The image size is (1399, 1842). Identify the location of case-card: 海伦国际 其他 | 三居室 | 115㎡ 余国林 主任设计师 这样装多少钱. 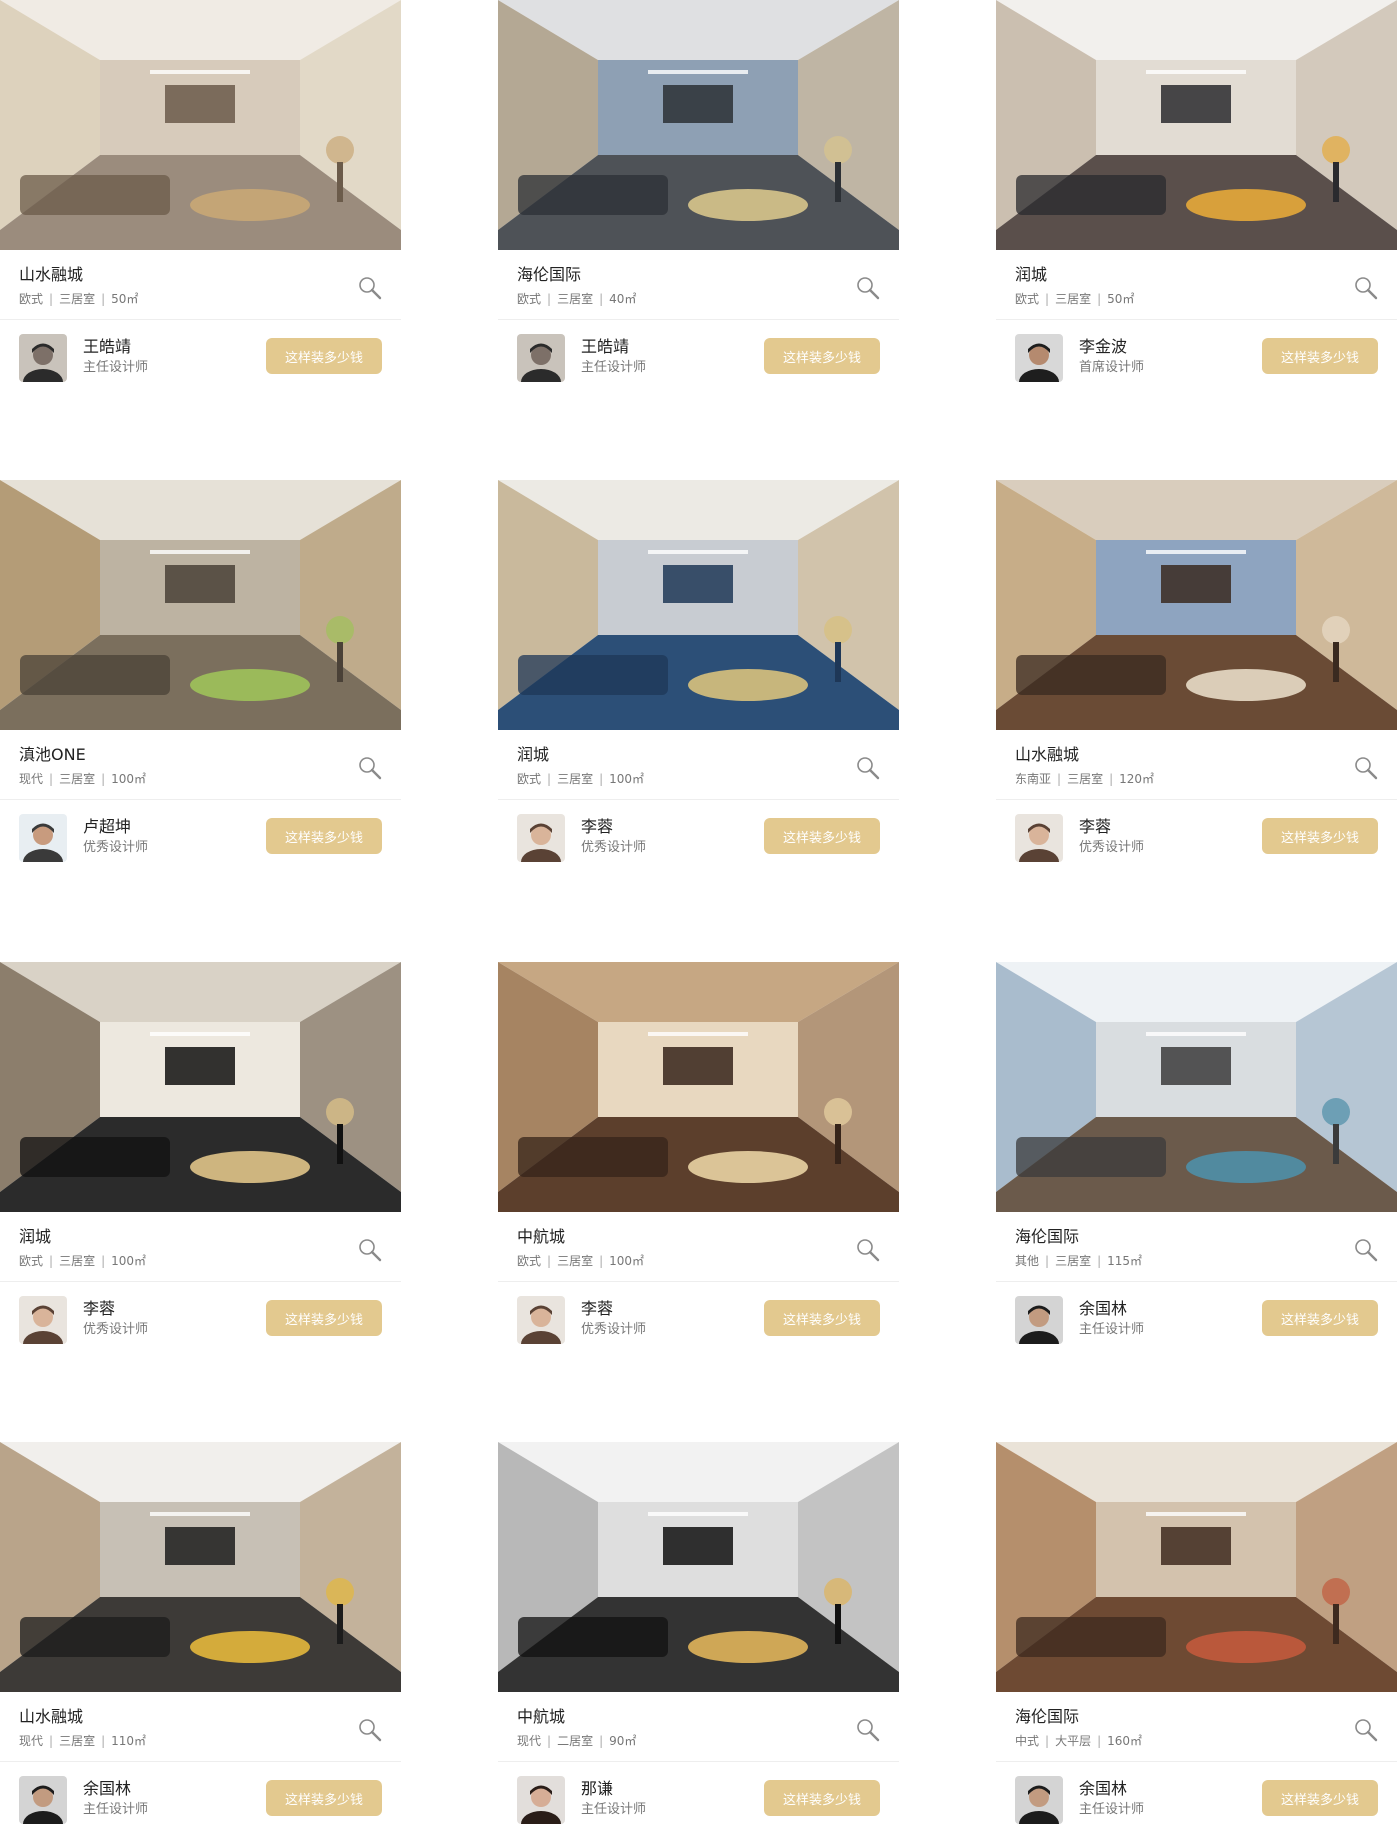
(1196, 1162).